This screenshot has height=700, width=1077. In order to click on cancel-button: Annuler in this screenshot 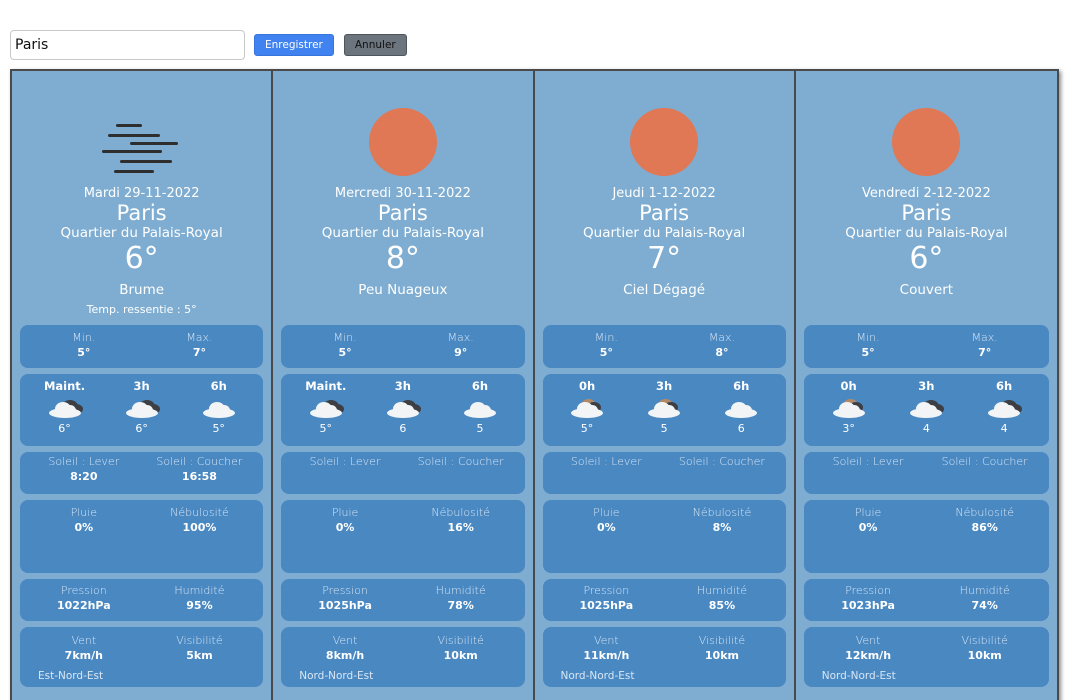, I will do `click(375, 45)`.